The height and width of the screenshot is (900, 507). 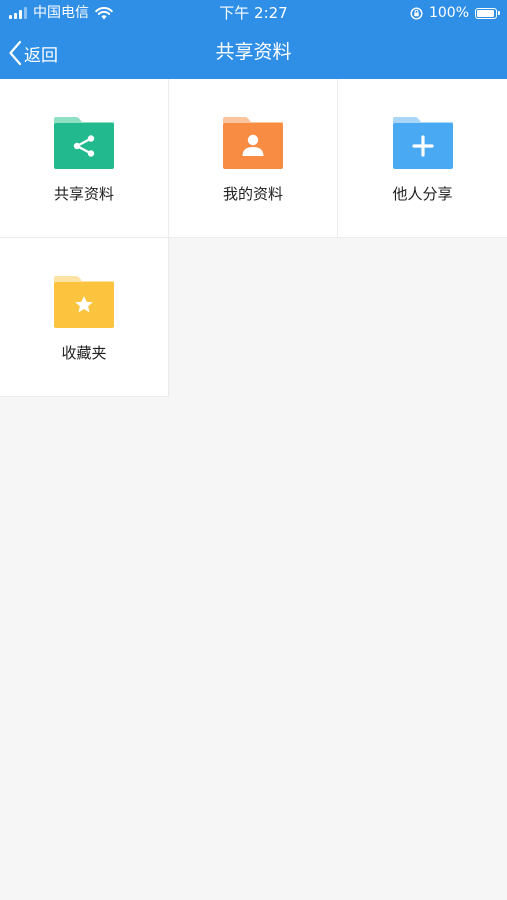 What do you see at coordinates (422, 143) in the screenshot?
I see `plus-folder-icon` at bounding box center [422, 143].